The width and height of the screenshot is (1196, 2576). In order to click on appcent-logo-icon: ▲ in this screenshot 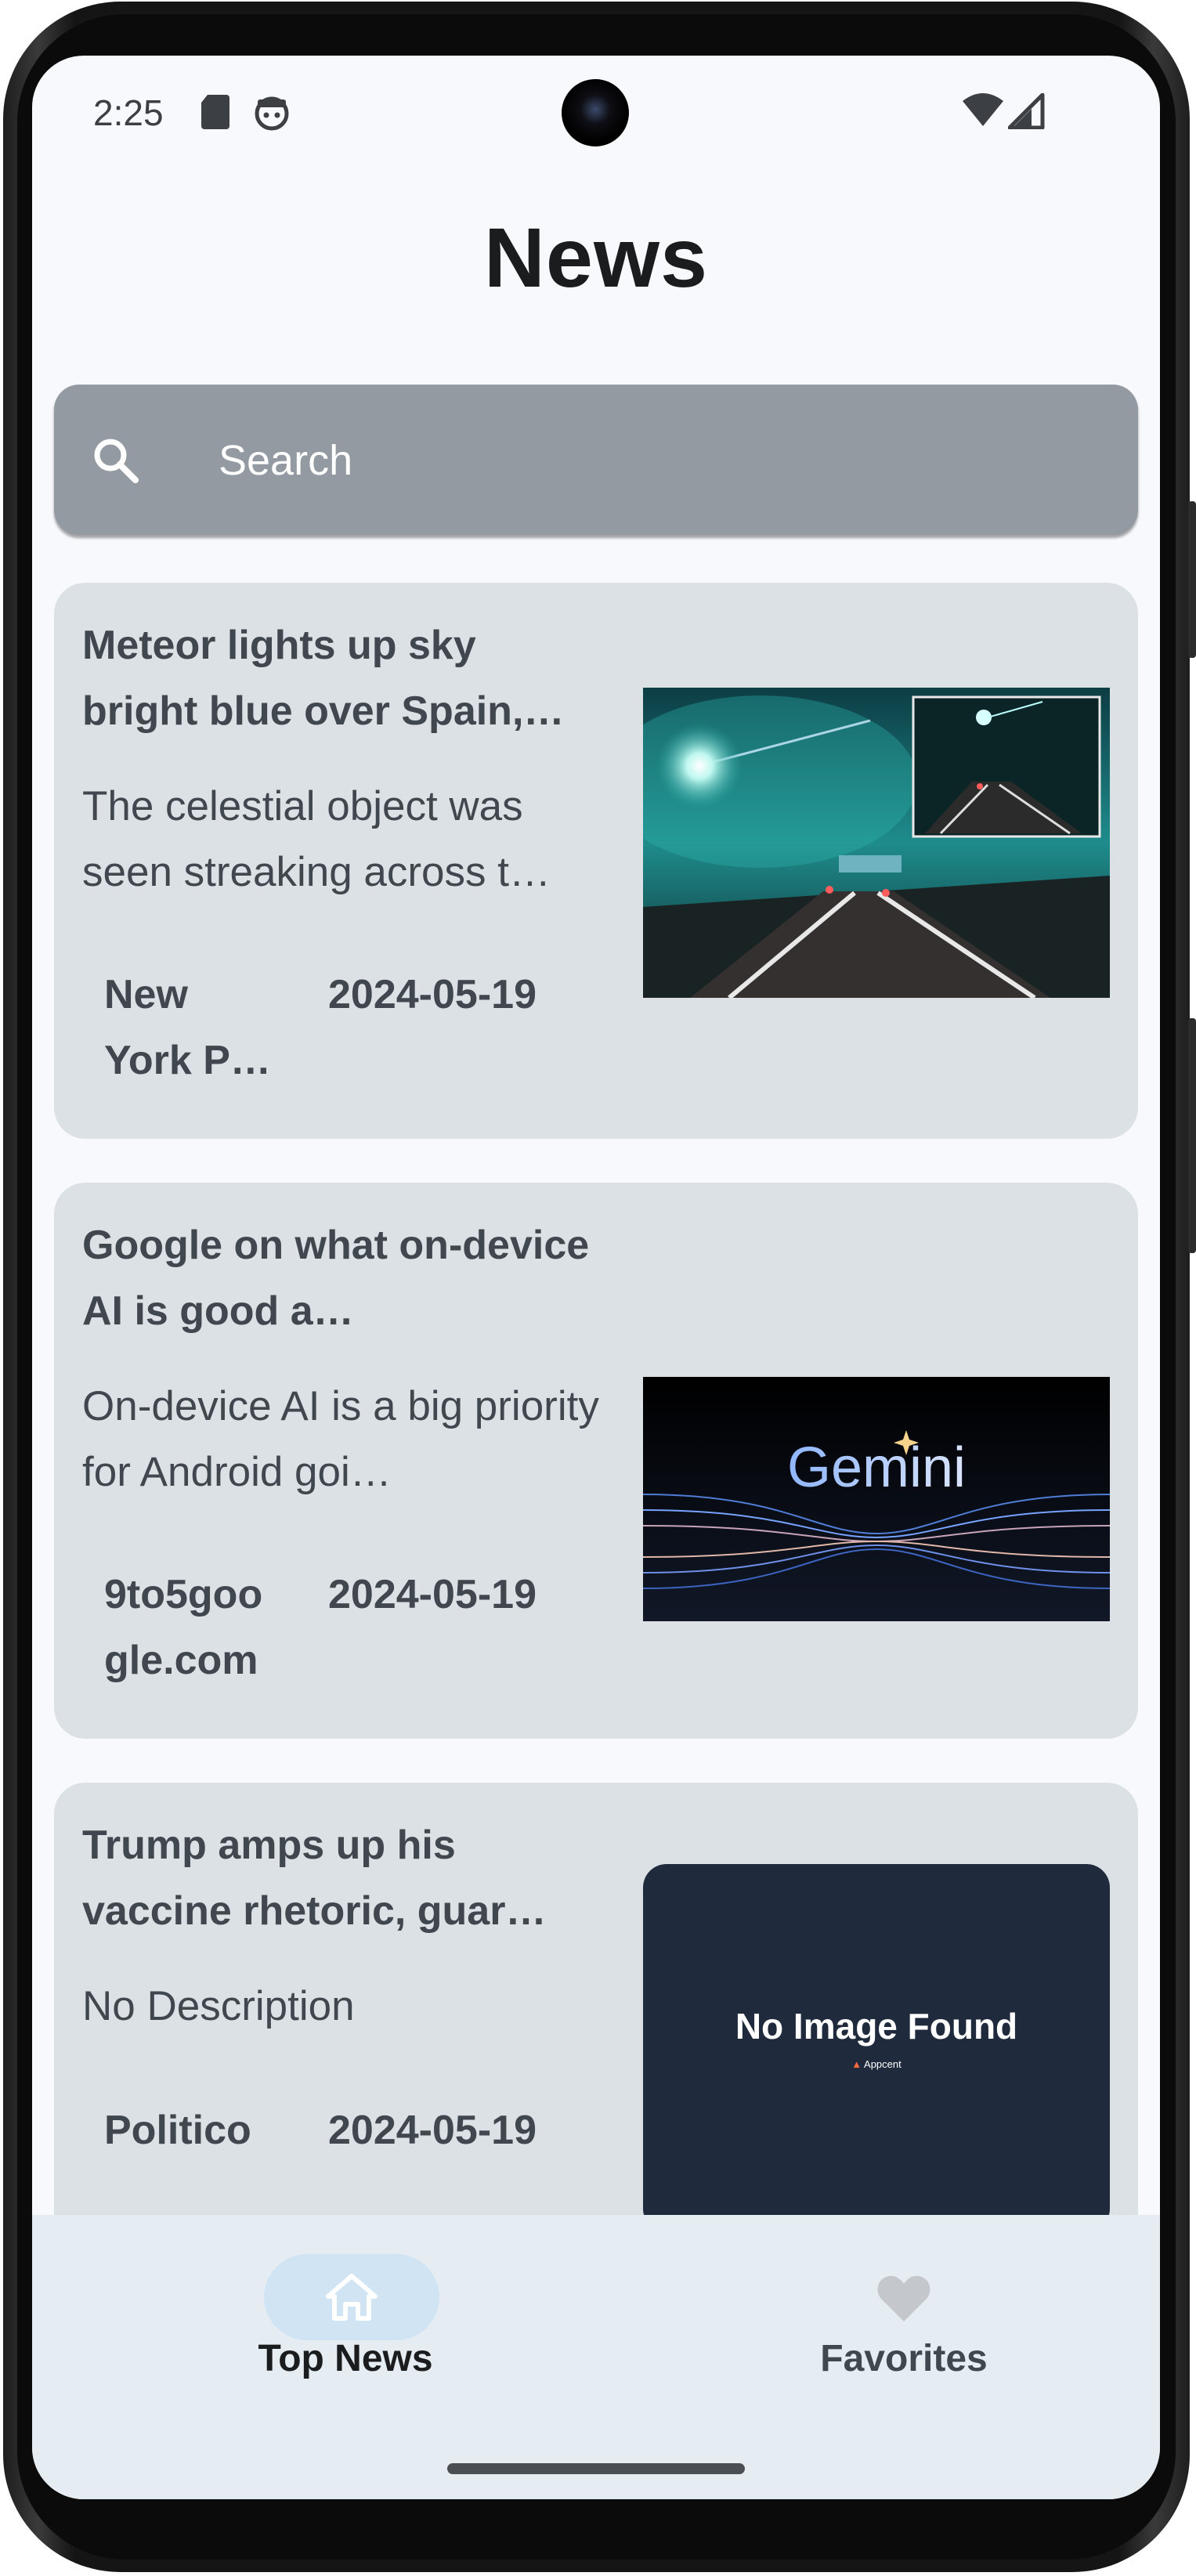, I will do `click(856, 2064)`.